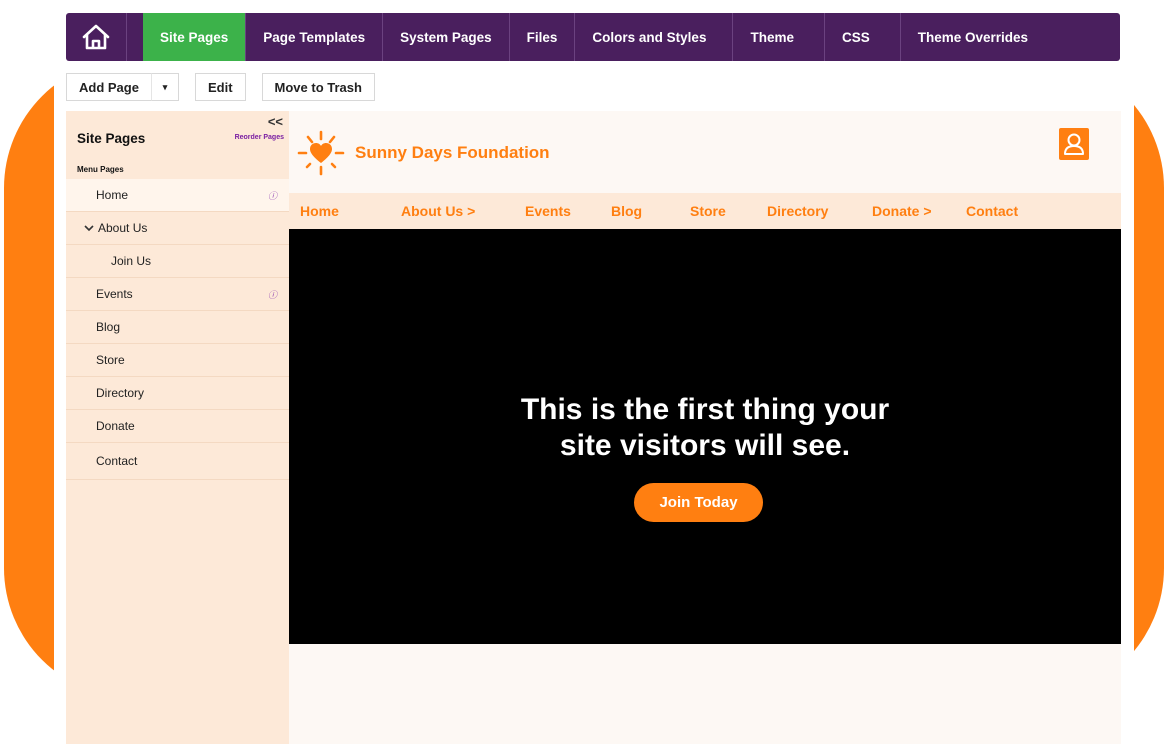 The width and height of the screenshot is (1164, 744). I want to click on sidebar-item-contact: Contact, so click(177, 461).